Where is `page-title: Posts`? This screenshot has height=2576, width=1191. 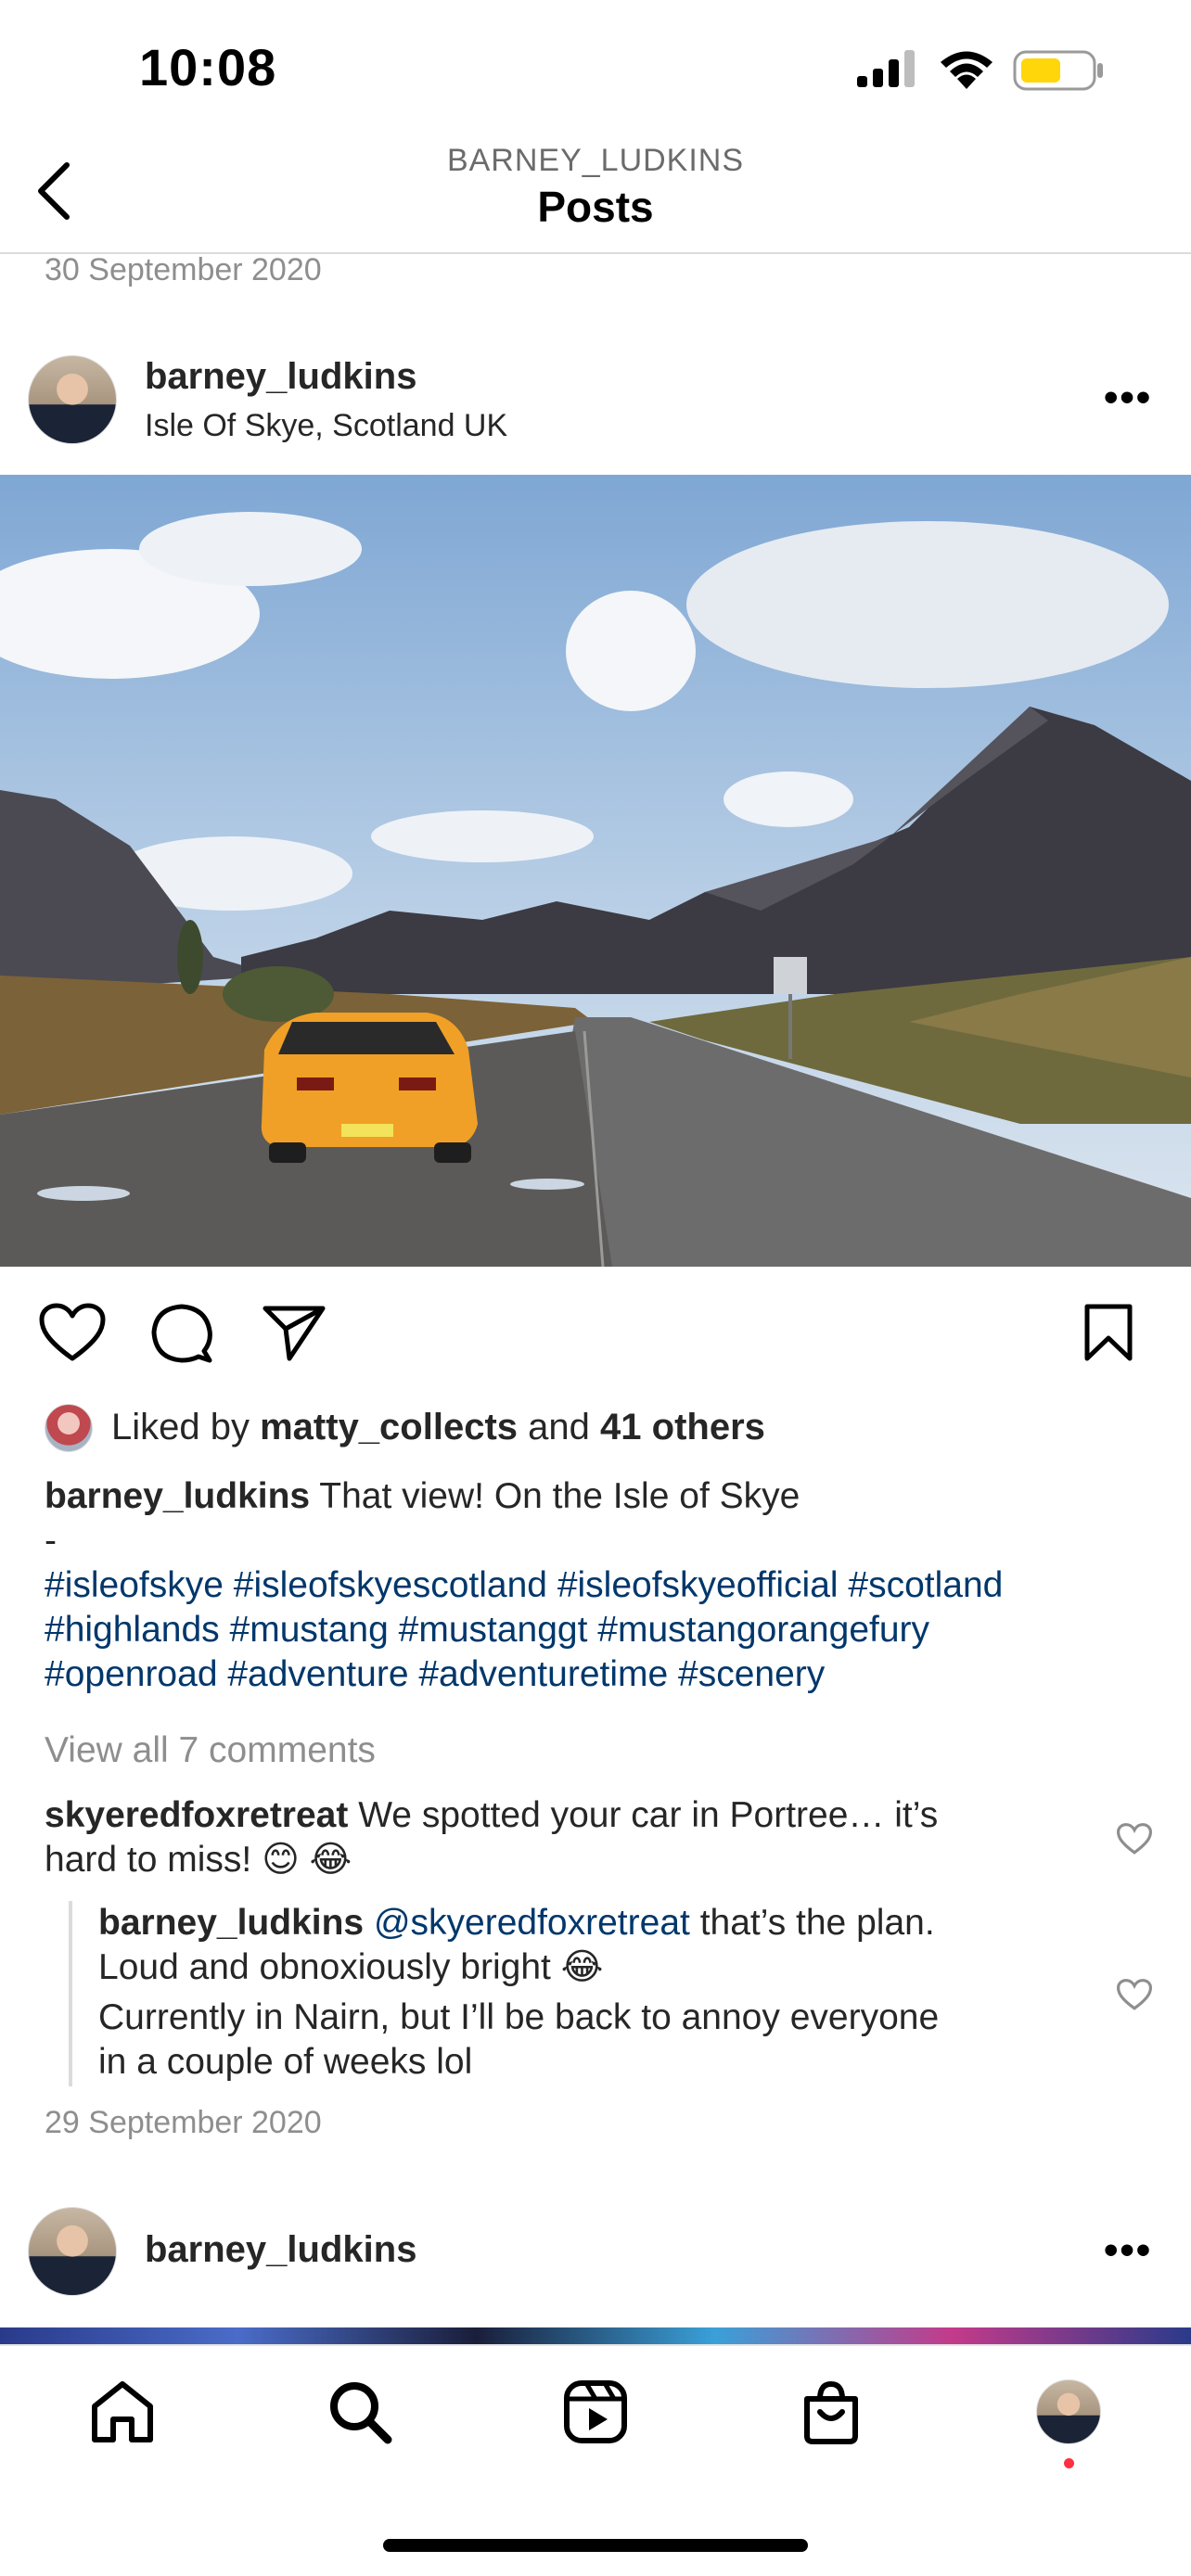 page-title: Posts is located at coordinates (595, 207).